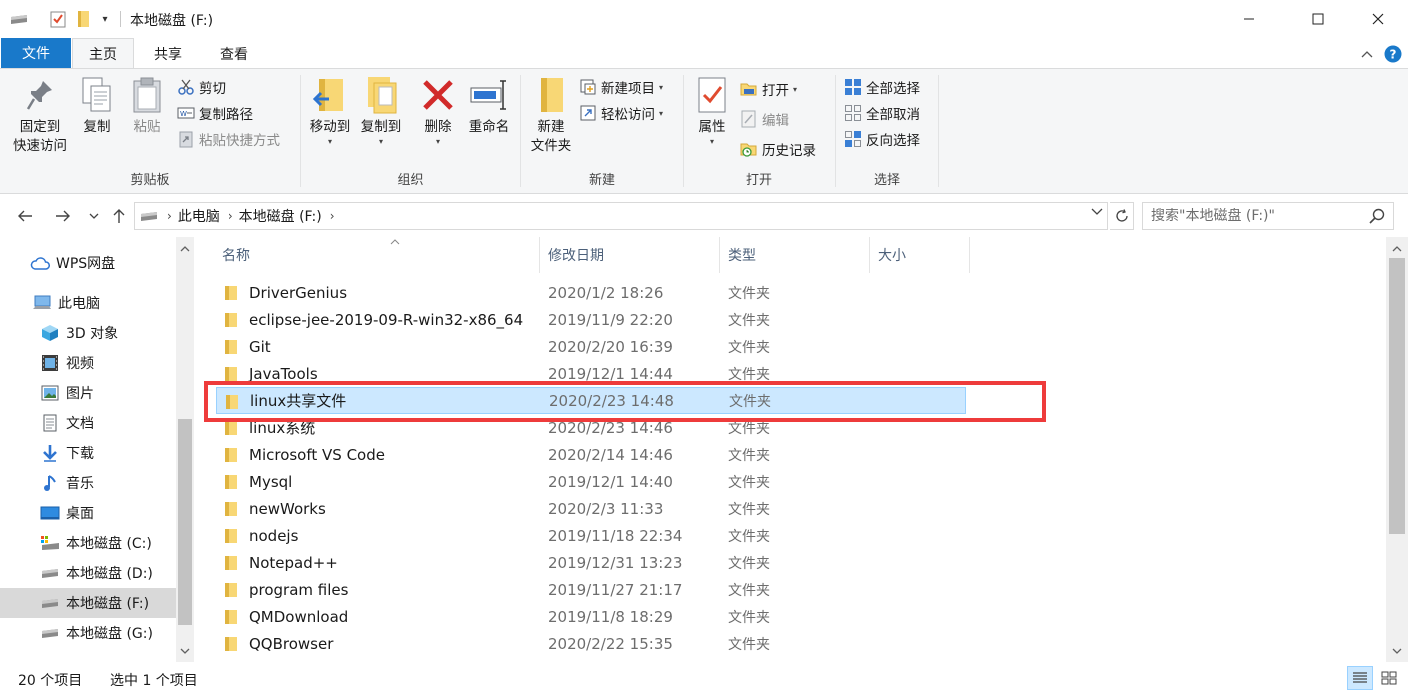 The width and height of the screenshot is (1408, 694). Describe the element at coordinates (377, 255) in the screenshot. I see `column-header-name: 名称` at that location.